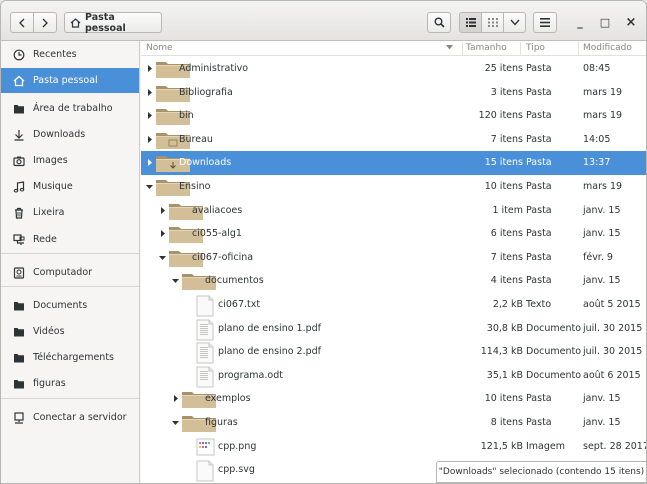 This screenshot has height=484, width=647. I want to click on folder-row: figuras 8 itens Pasta janv. 15, so click(393, 423).